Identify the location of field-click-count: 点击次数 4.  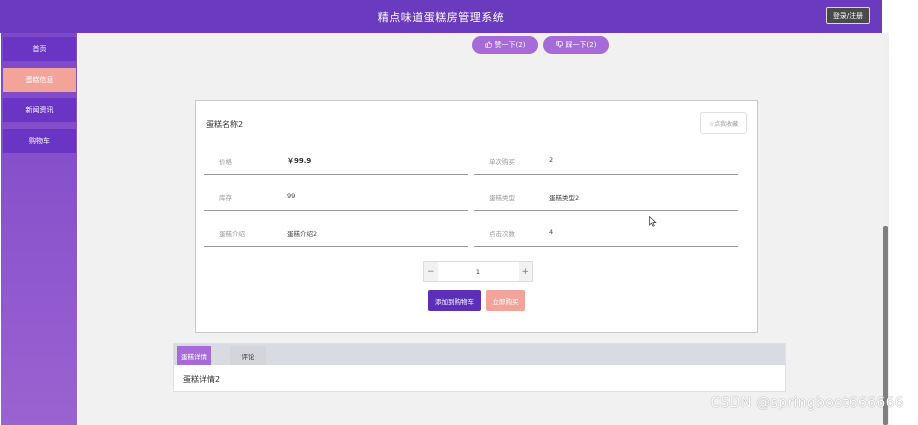
(606, 232).